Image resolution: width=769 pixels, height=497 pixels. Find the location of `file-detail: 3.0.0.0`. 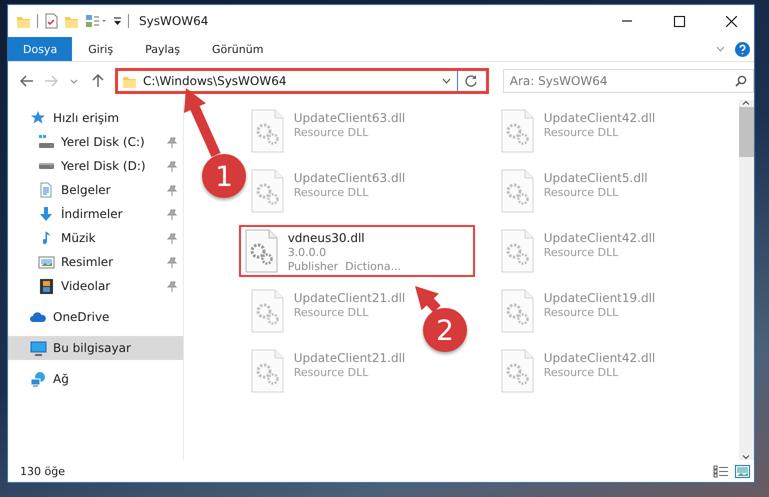

file-detail: 3.0.0.0 is located at coordinates (308, 252).